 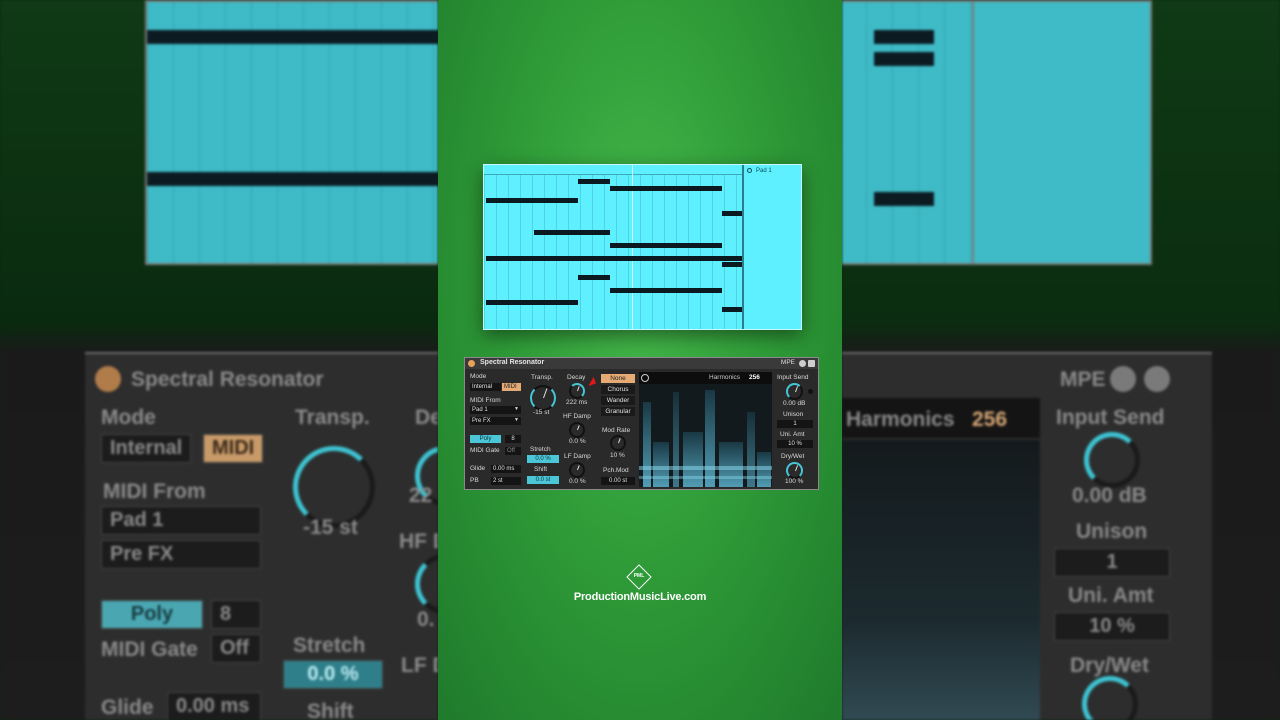 What do you see at coordinates (543, 398) in the screenshot?
I see `transp-knob` at bounding box center [543, 398].